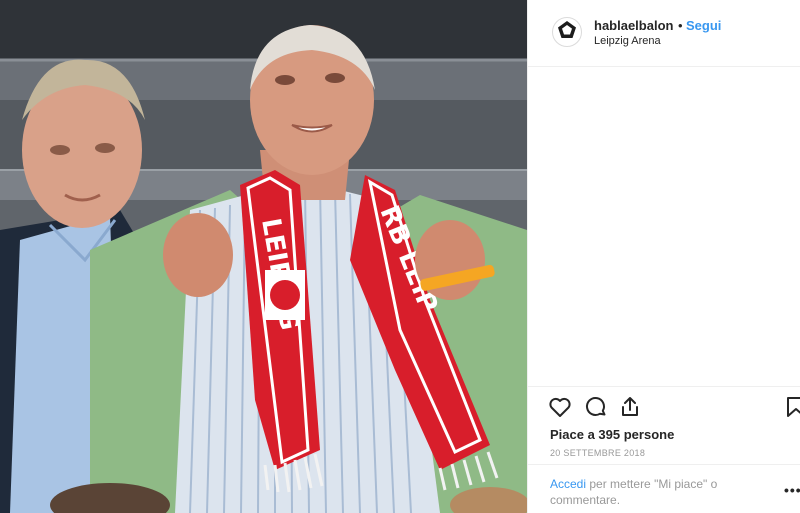 The image size is (800, 513). Describe the element at coordinates (664, 406) in the screenshot. I see `action-bar` at that location.